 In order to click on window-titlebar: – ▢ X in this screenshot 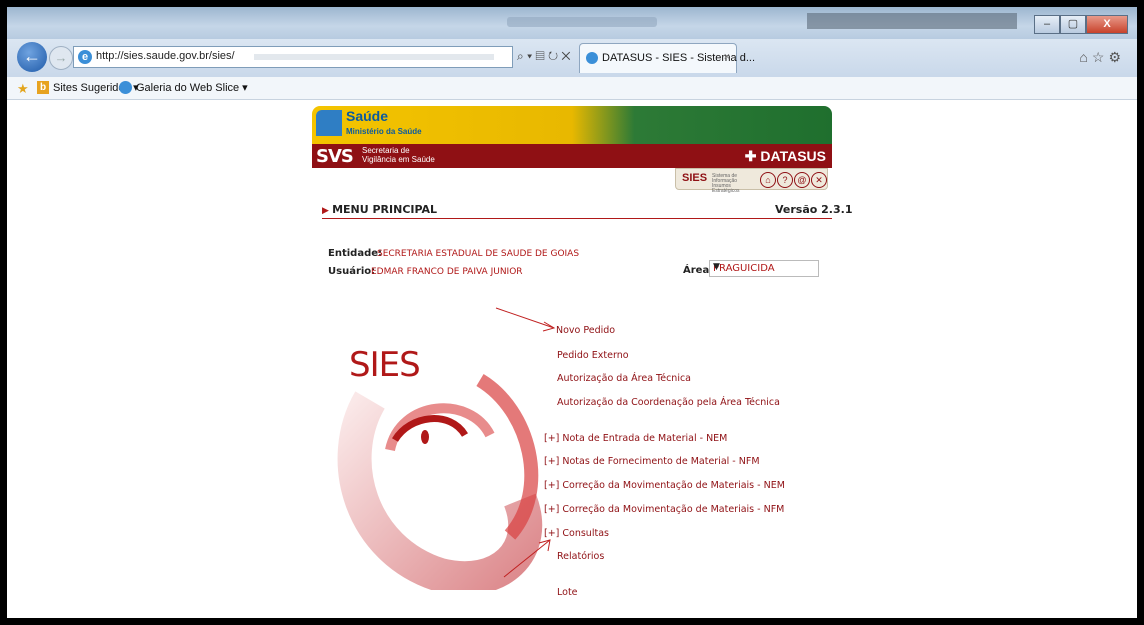, I will do `click(572, 23)`.